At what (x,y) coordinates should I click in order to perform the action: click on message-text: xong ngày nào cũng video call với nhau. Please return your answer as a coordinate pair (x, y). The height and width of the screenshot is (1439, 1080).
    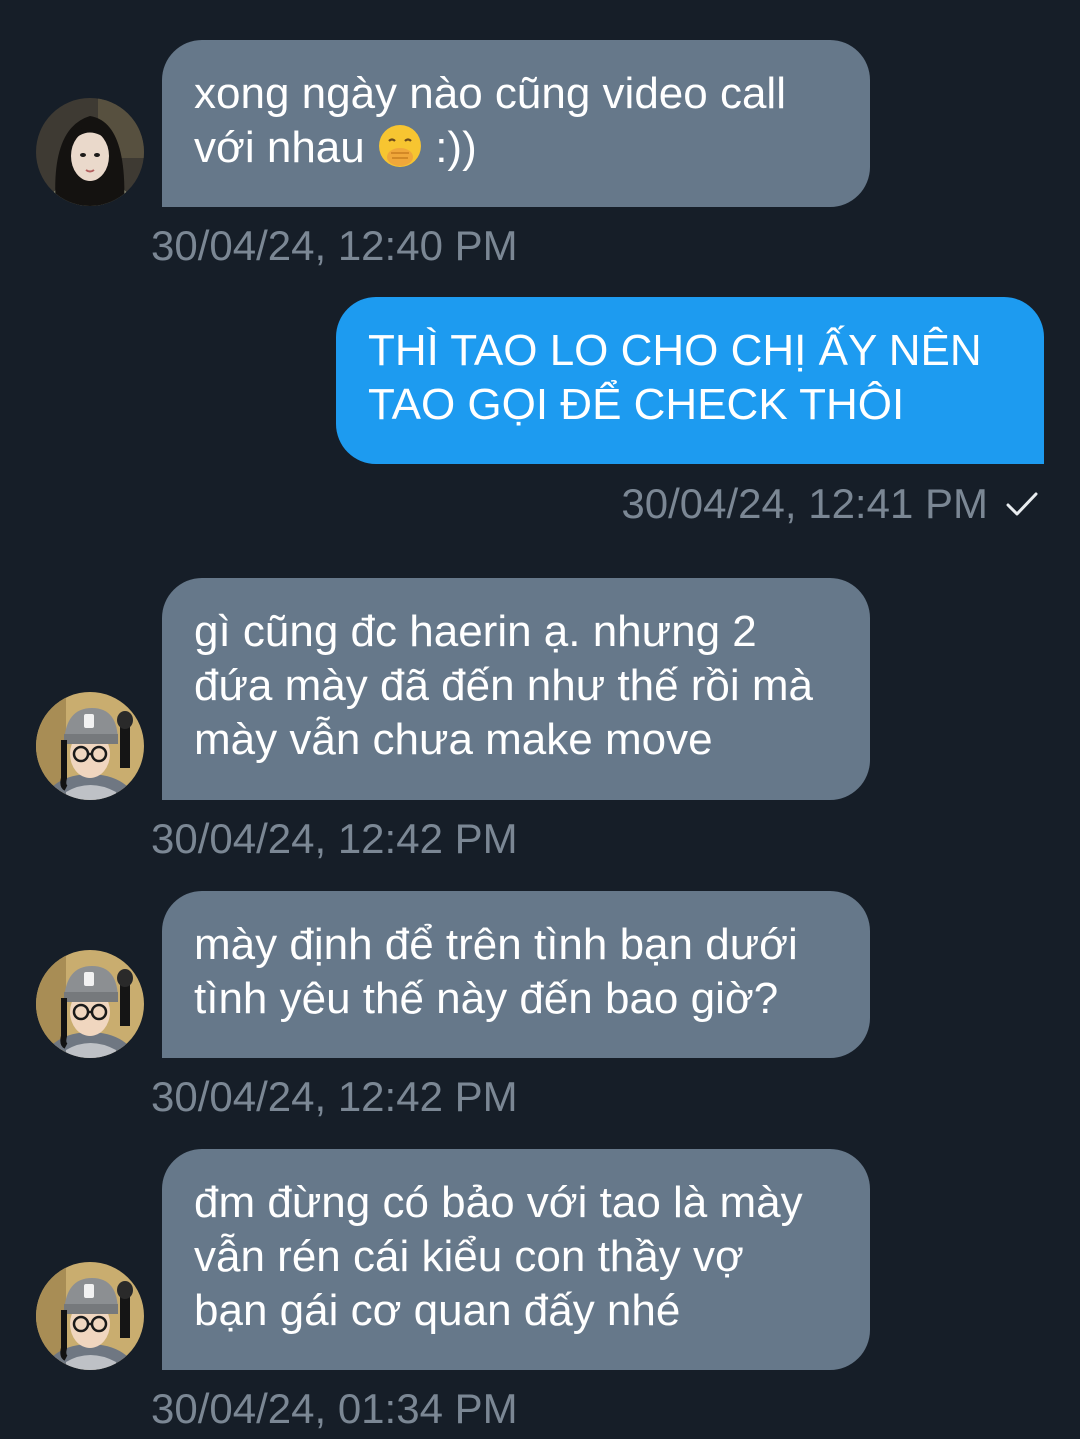
    Looking at the image, I should click on (490, 120).